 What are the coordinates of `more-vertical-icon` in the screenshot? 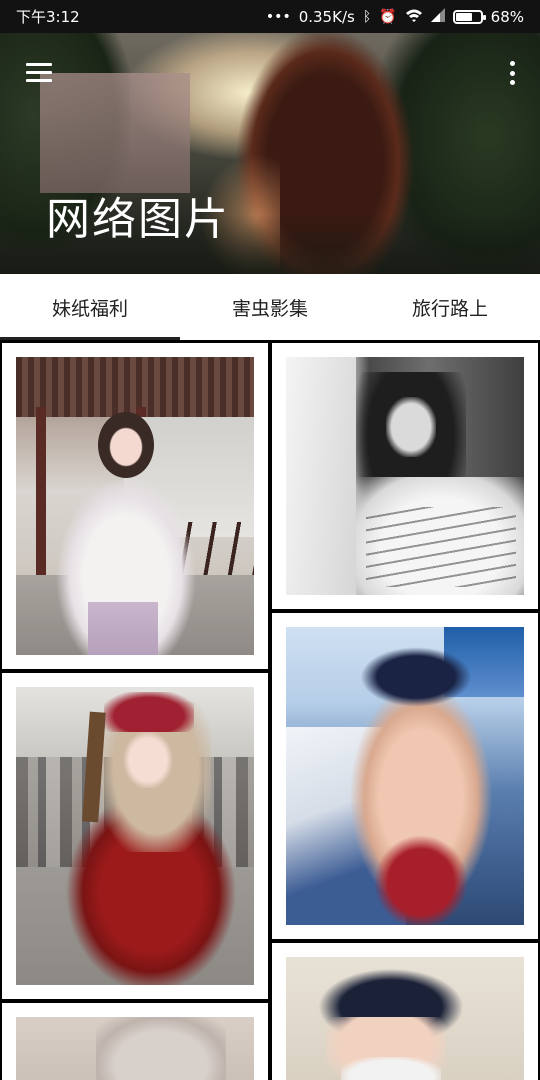 It's located at (512, 73).